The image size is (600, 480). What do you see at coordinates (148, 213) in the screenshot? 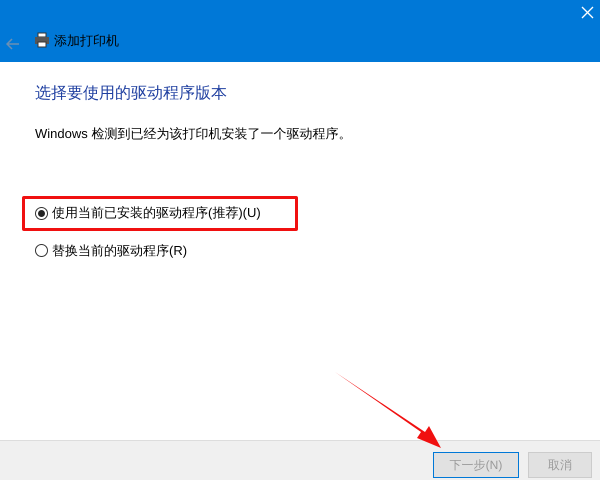
I see `radio-option: 使用当前已安装的驱动程序(推荐)(U)` at bounding box center [148, 213].